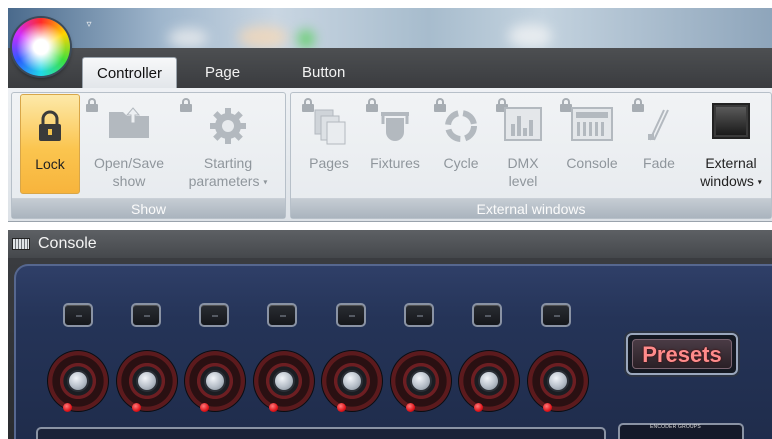 This screenshot has width=772, height=439. What do you see at coordinates (21, 244) in the screenshot?
I see `console-panel-icon` at bounding box center [21, 244].